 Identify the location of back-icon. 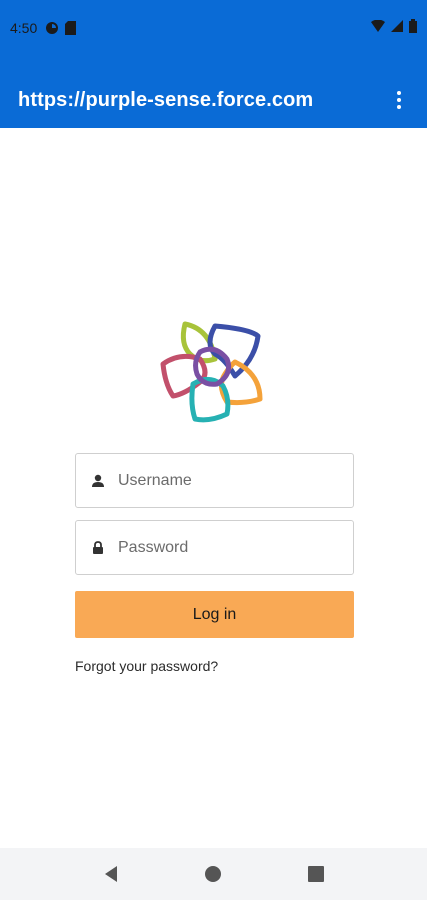
(111, 874).